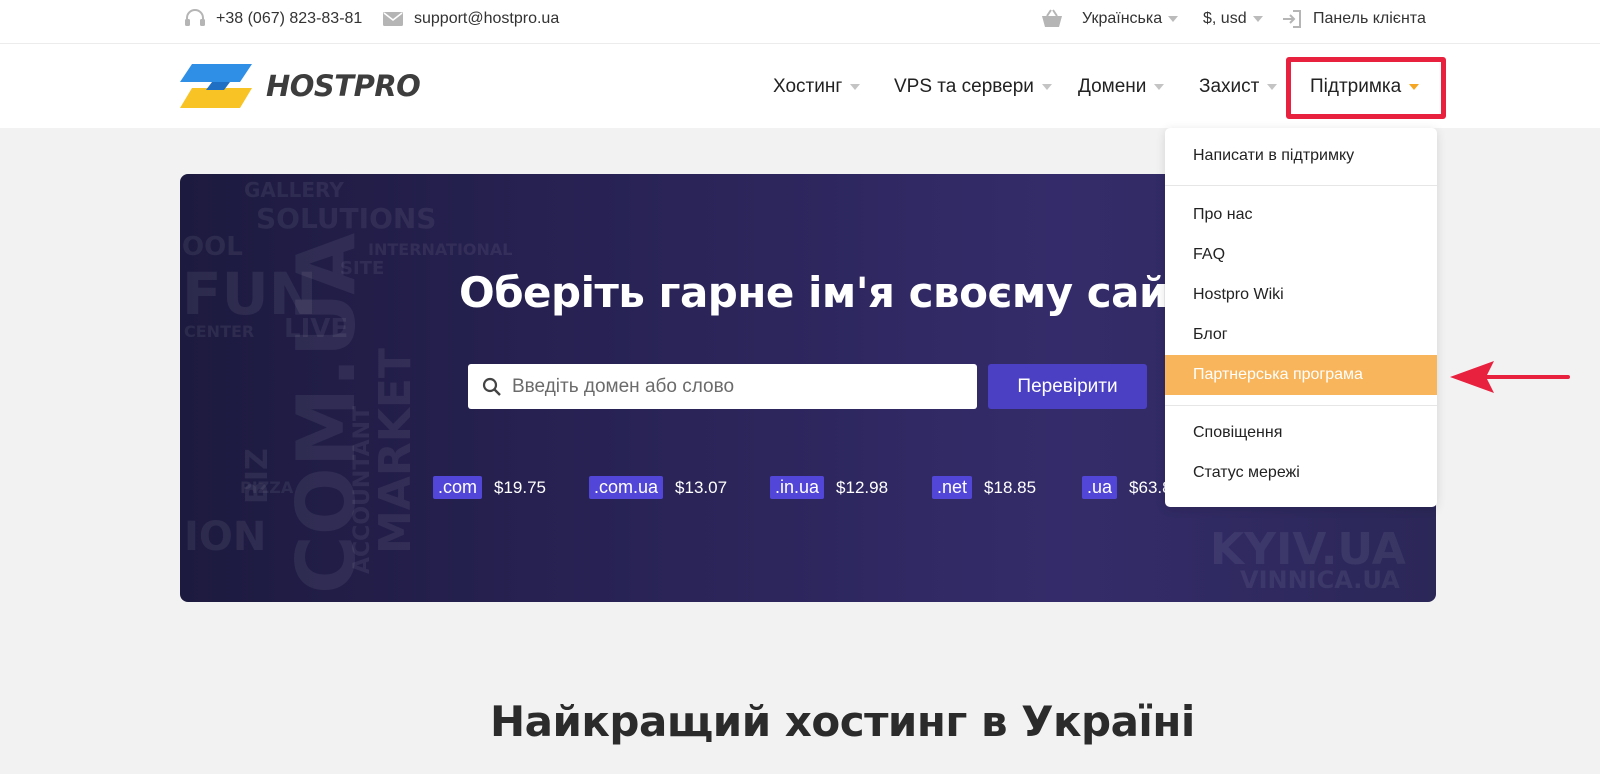 This screenshot has width=1600, height=774. I want to click on nav-hosting-label: Хостинг, so click(808, 86).